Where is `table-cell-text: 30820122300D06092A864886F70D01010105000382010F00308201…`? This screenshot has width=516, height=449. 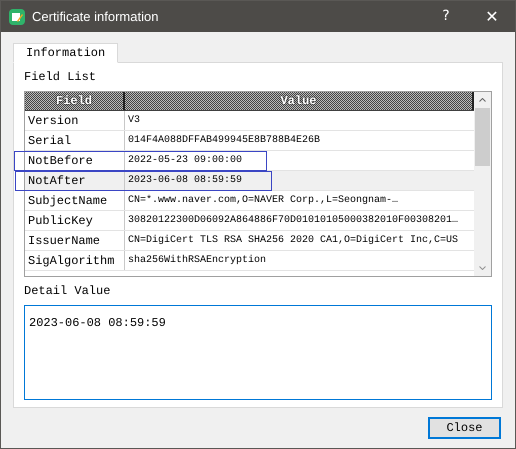 table-cell-text: 30820122300D06092A864886F70D01010105000382010F00308201… is located at coordinates (293, 221).